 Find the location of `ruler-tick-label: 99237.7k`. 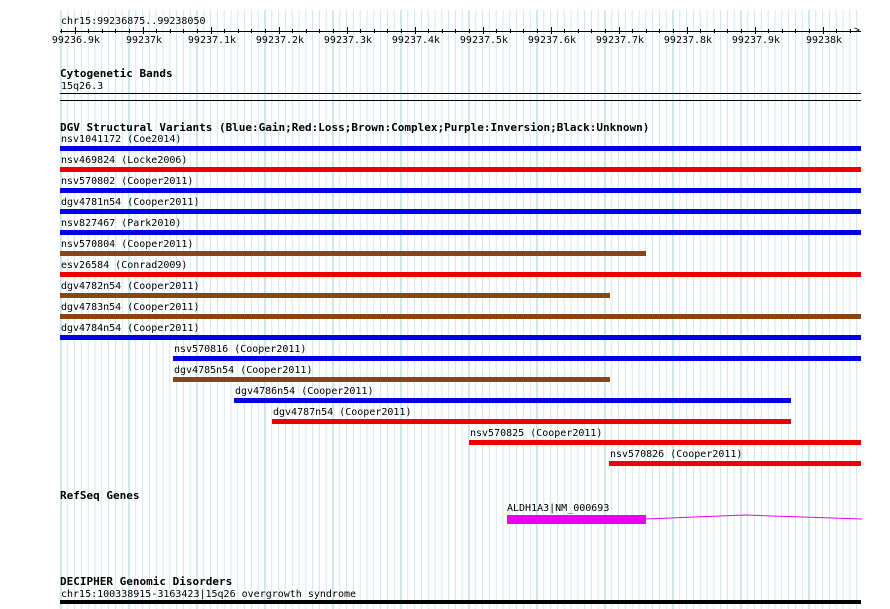

ruler-tick-label: 99237.7k is located at coordinates (620, 40).